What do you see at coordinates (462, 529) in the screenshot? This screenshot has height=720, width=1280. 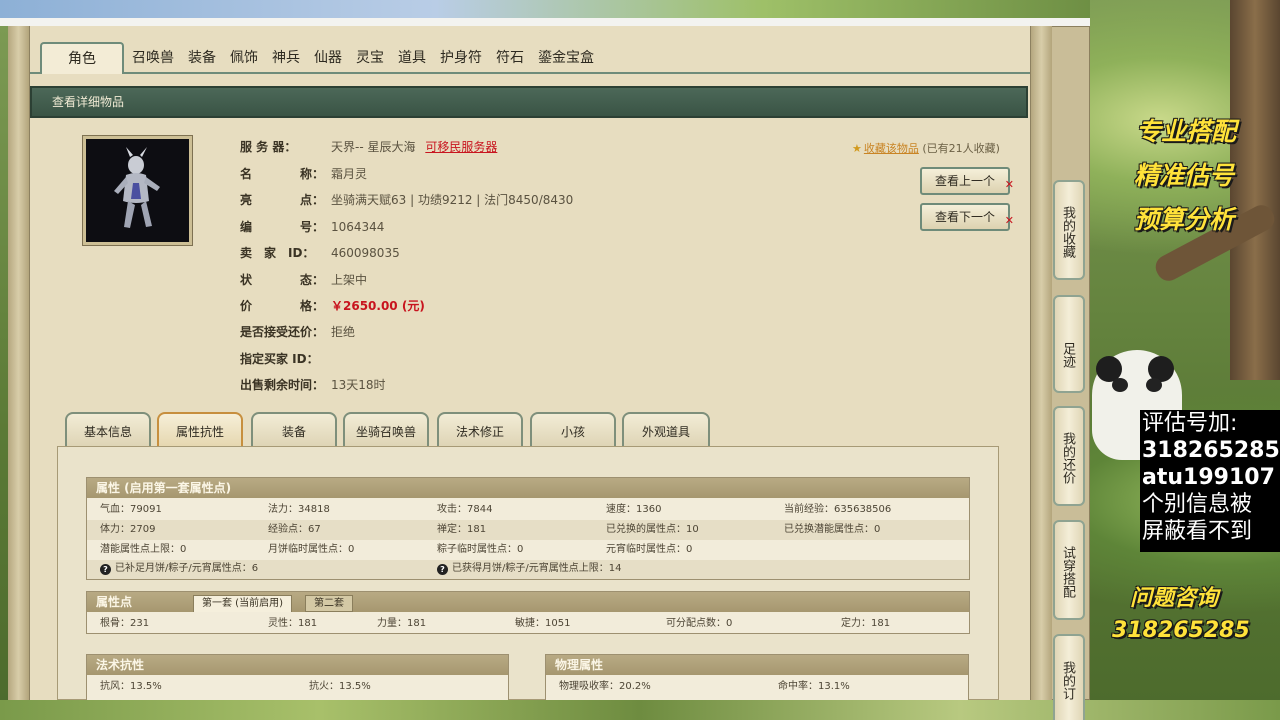 I see `stat-zen: 禅定：181` at bounding box center [462, 529].